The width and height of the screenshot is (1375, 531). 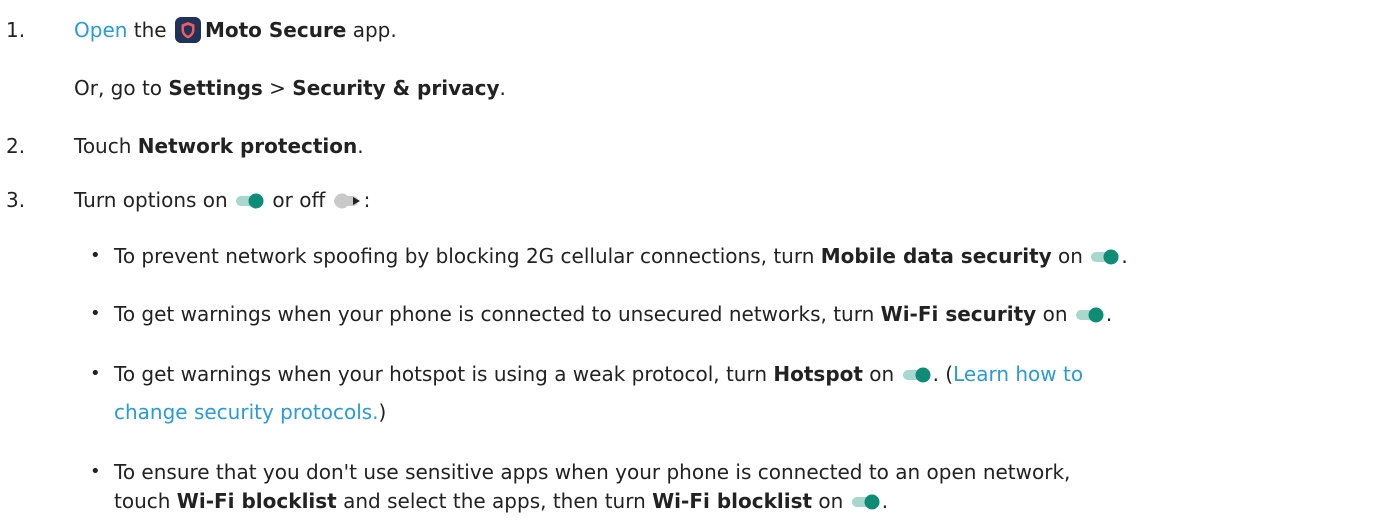 What do you see at coordinates (958, 314) in the screenshot?
I see `wifi-security-label: Wi-Fi security` at bounding box center [958, 314].